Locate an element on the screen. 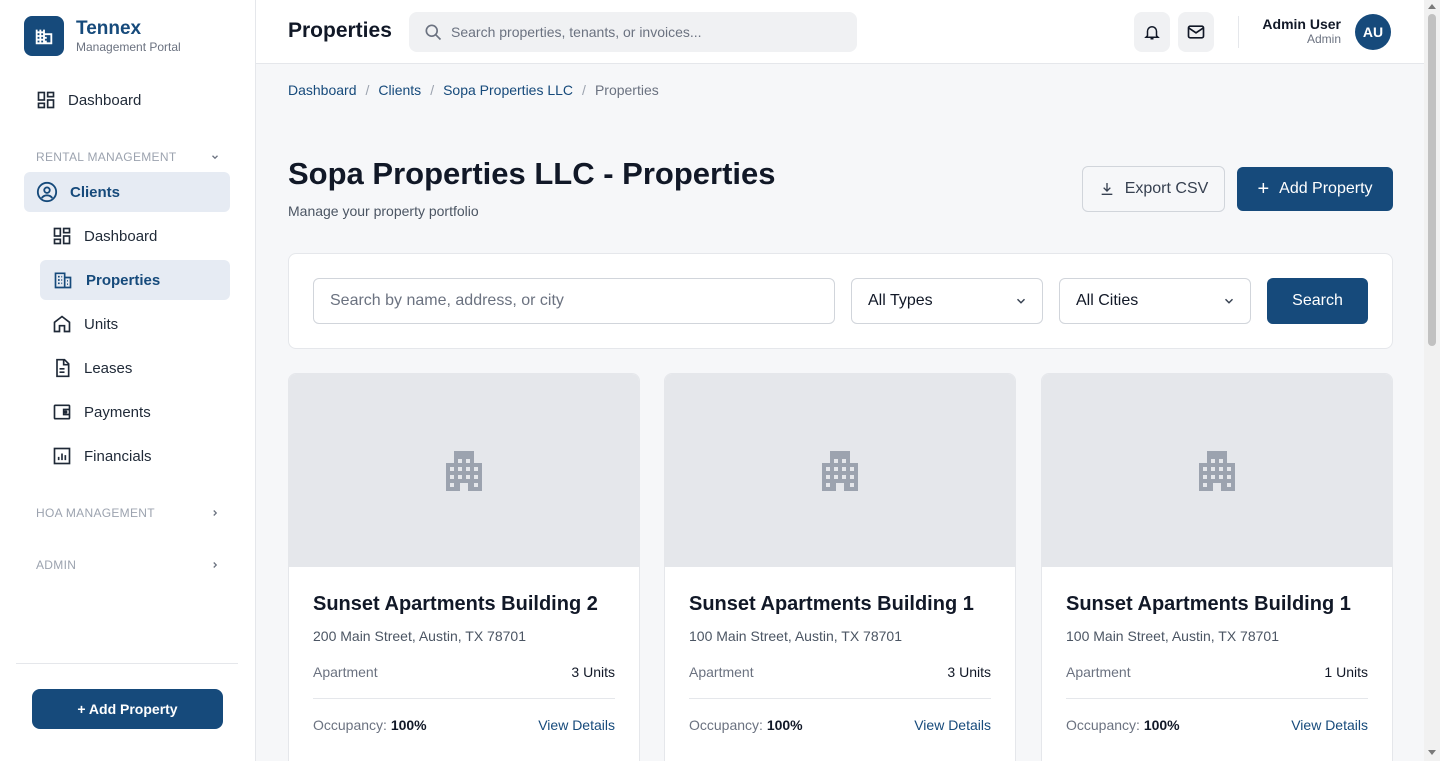  search-button: Search is located at coordinates (1317, 301).